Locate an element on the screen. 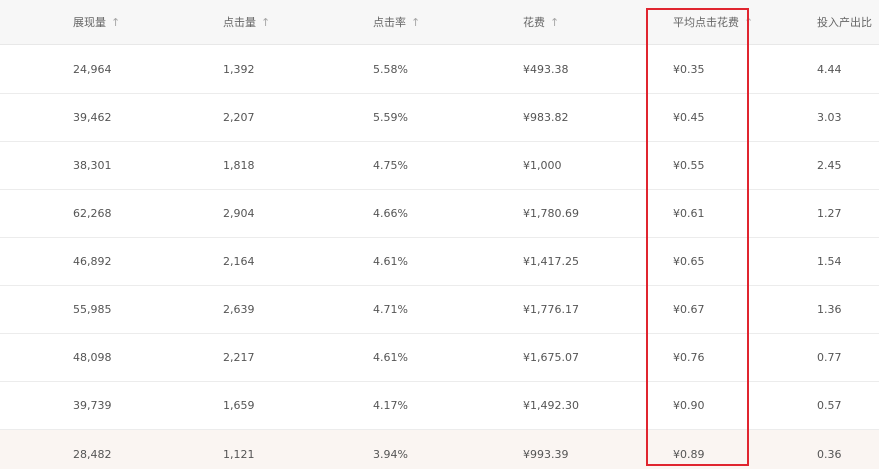 The image size is (879, 469). cell-avg-click-cost: ¥0.61 is located at coordinates (689, 213).